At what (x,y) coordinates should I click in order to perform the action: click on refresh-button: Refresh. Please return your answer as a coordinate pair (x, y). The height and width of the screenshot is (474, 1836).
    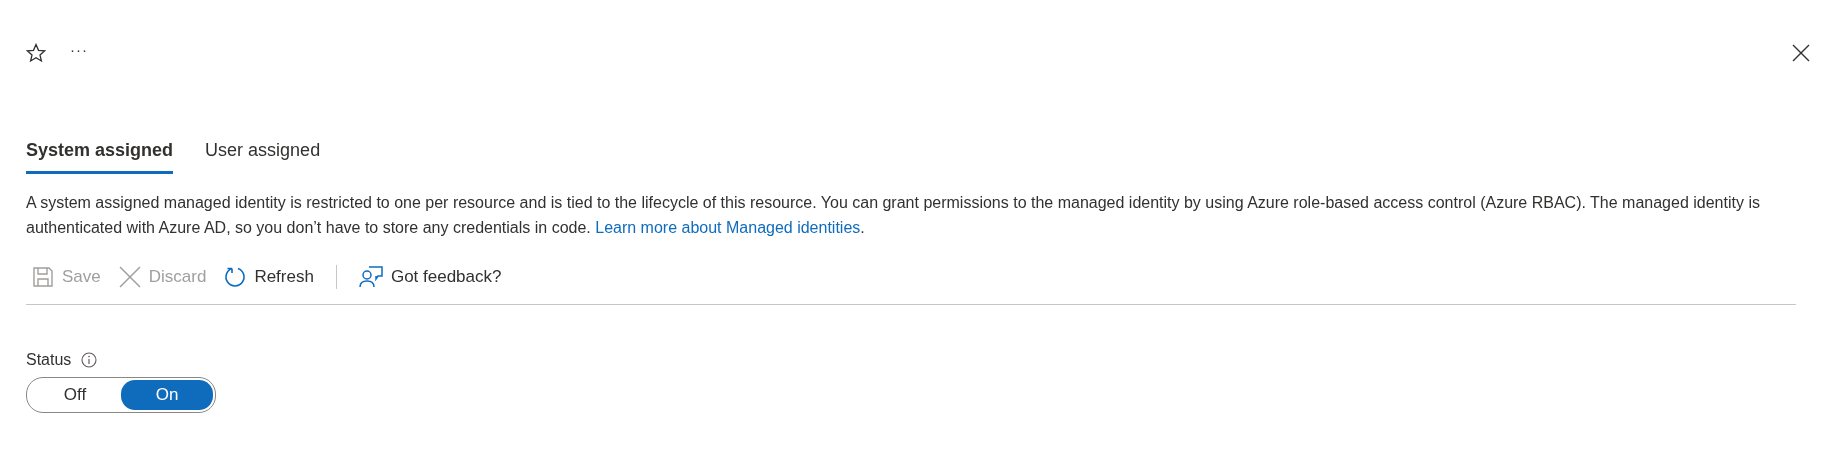
    Looking at the image, I should click on (269, 277).